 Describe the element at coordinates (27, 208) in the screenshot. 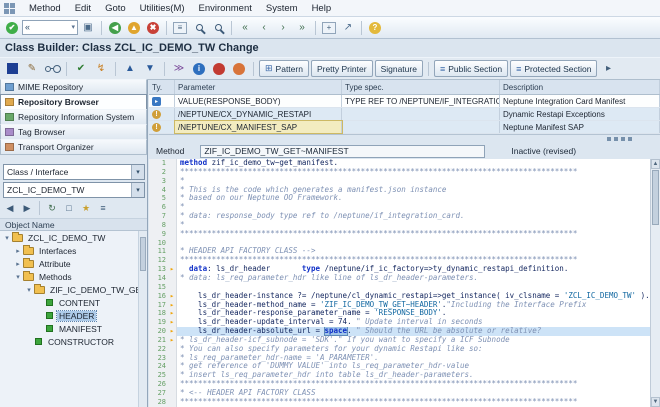

I see `navigate-forward-icon: ▶` at that location.